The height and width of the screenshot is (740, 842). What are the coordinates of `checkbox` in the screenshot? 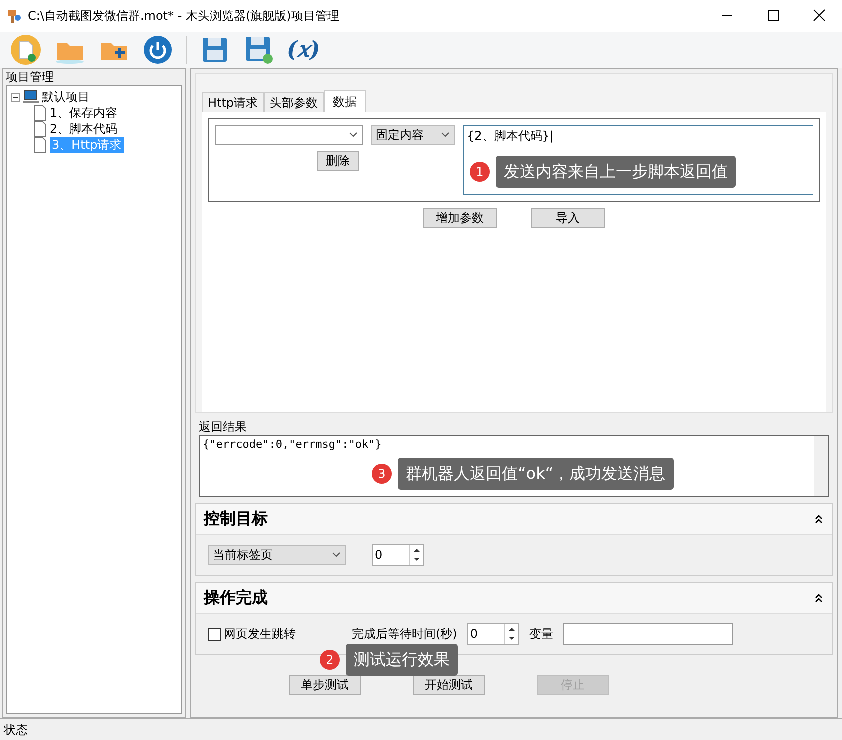 It's located at (214, 634).